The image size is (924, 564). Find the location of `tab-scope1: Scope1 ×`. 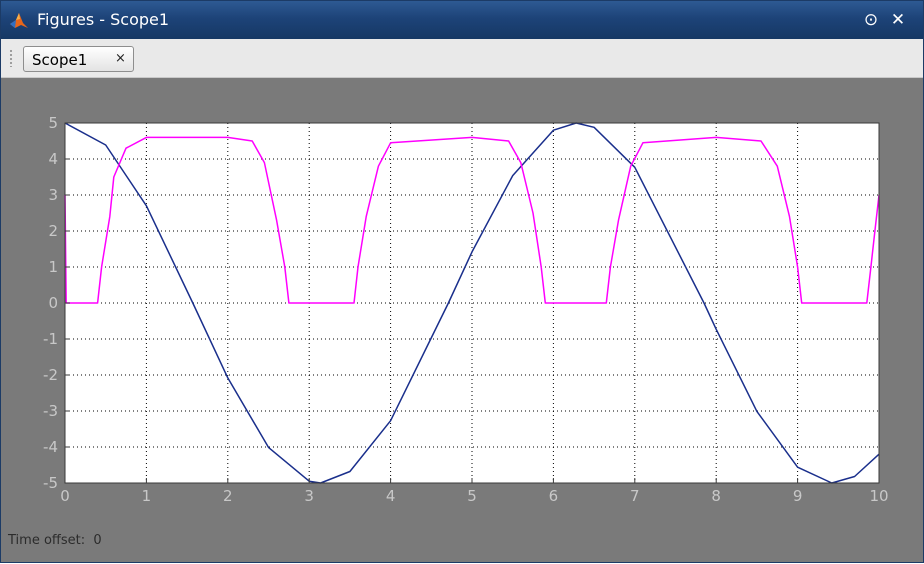

tab-scope1: Scope1 × is located at coordinates (78, 59).